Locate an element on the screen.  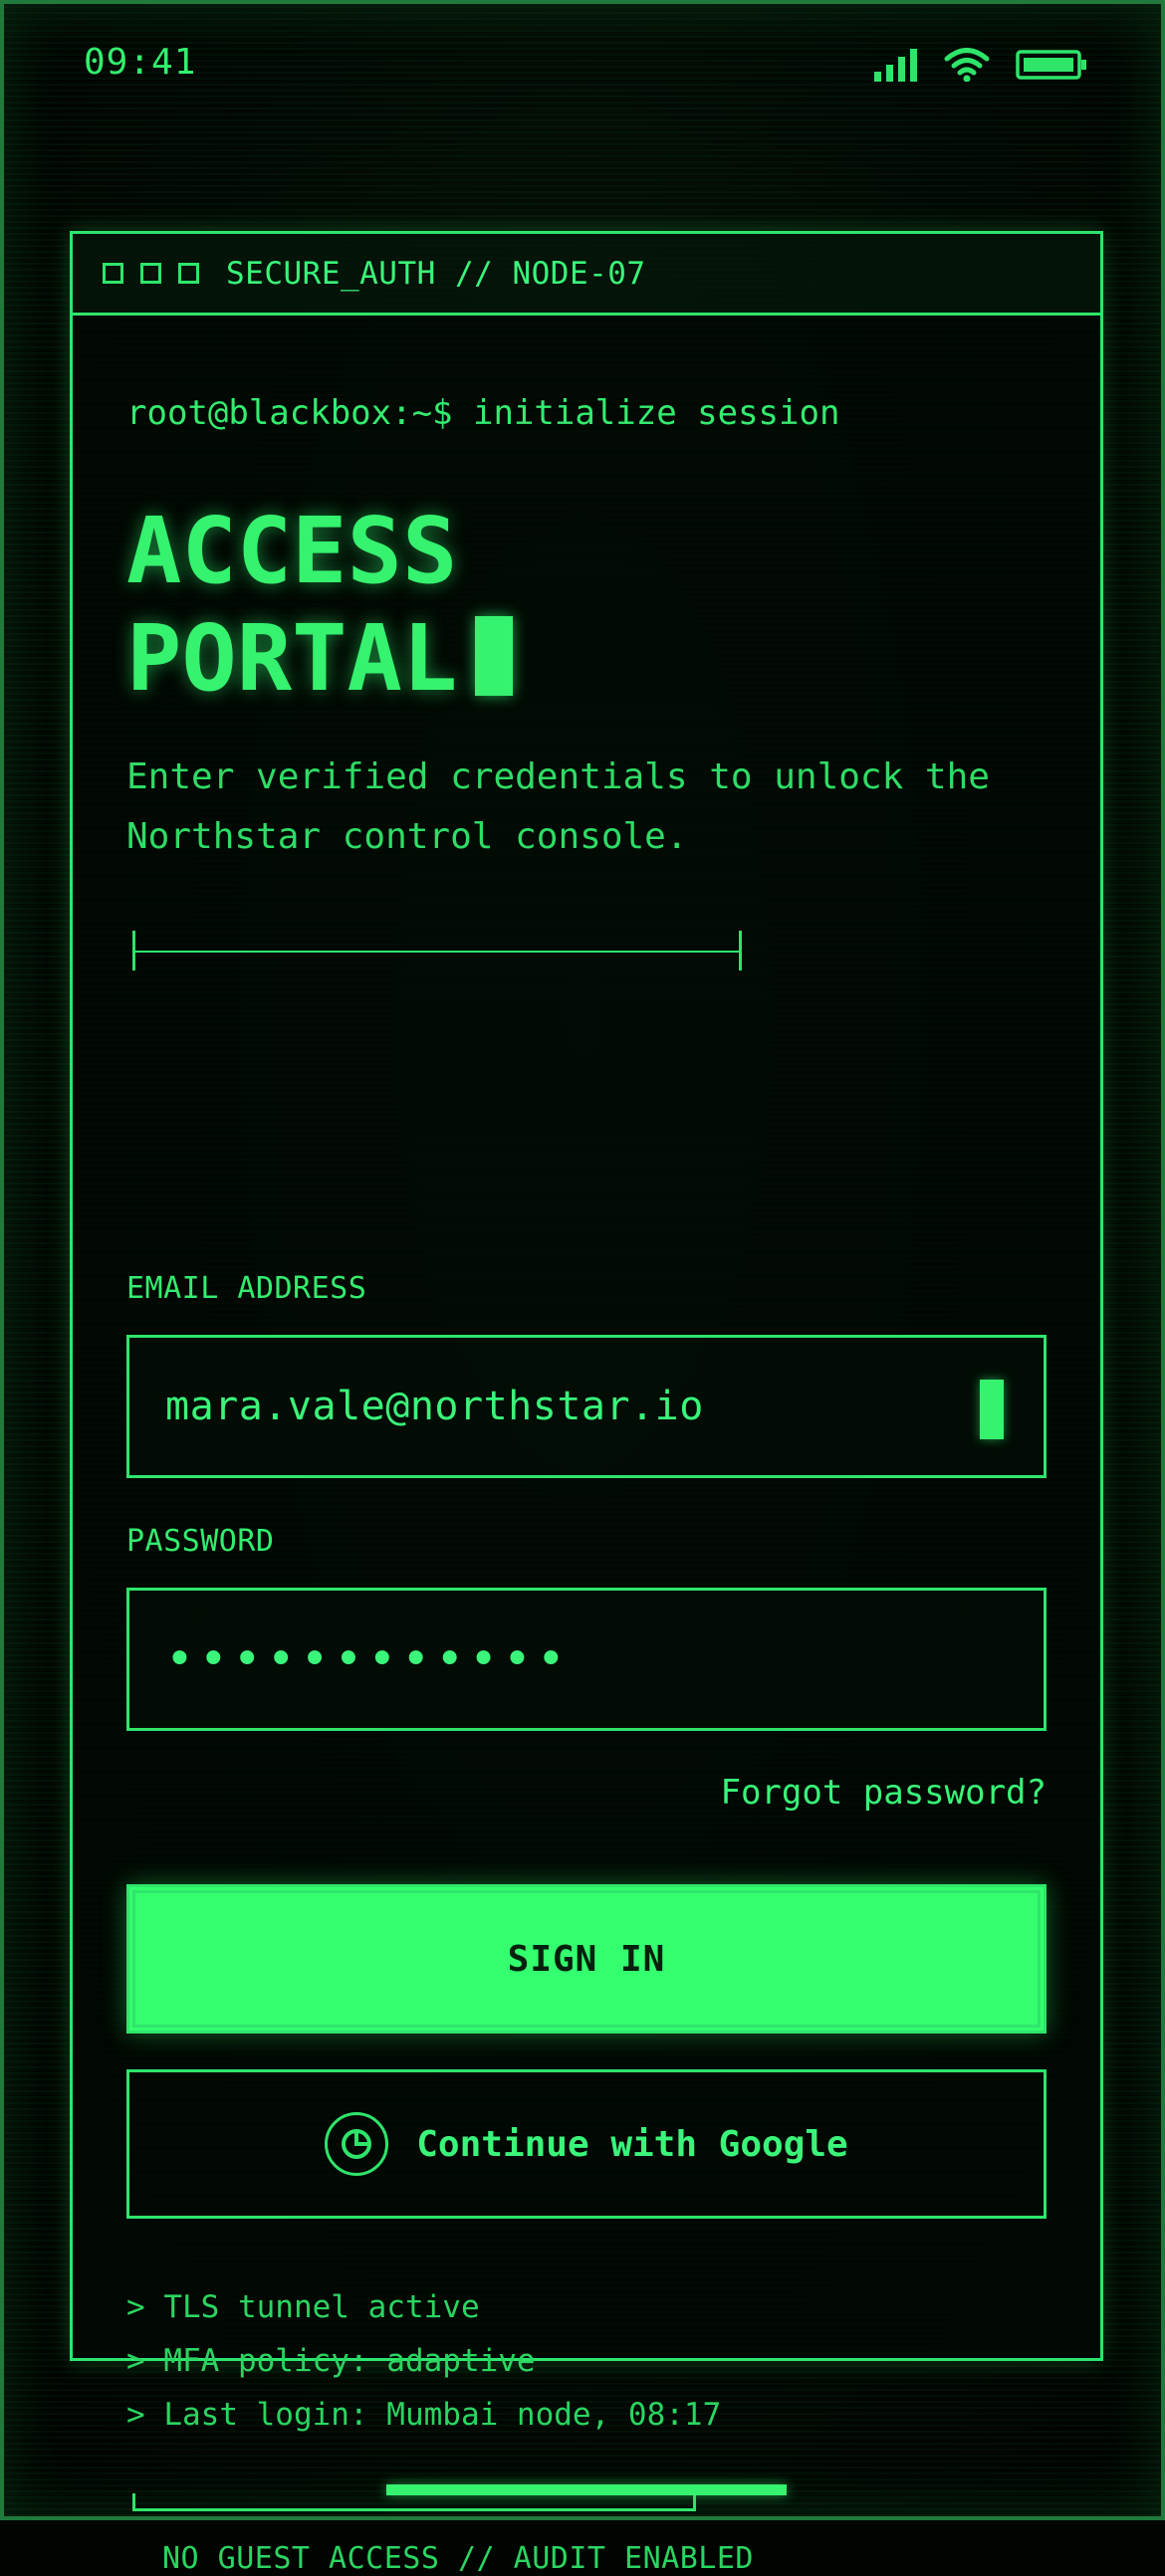
title-line-2-wrap: PORTAL is located at coordinates (320, 659).